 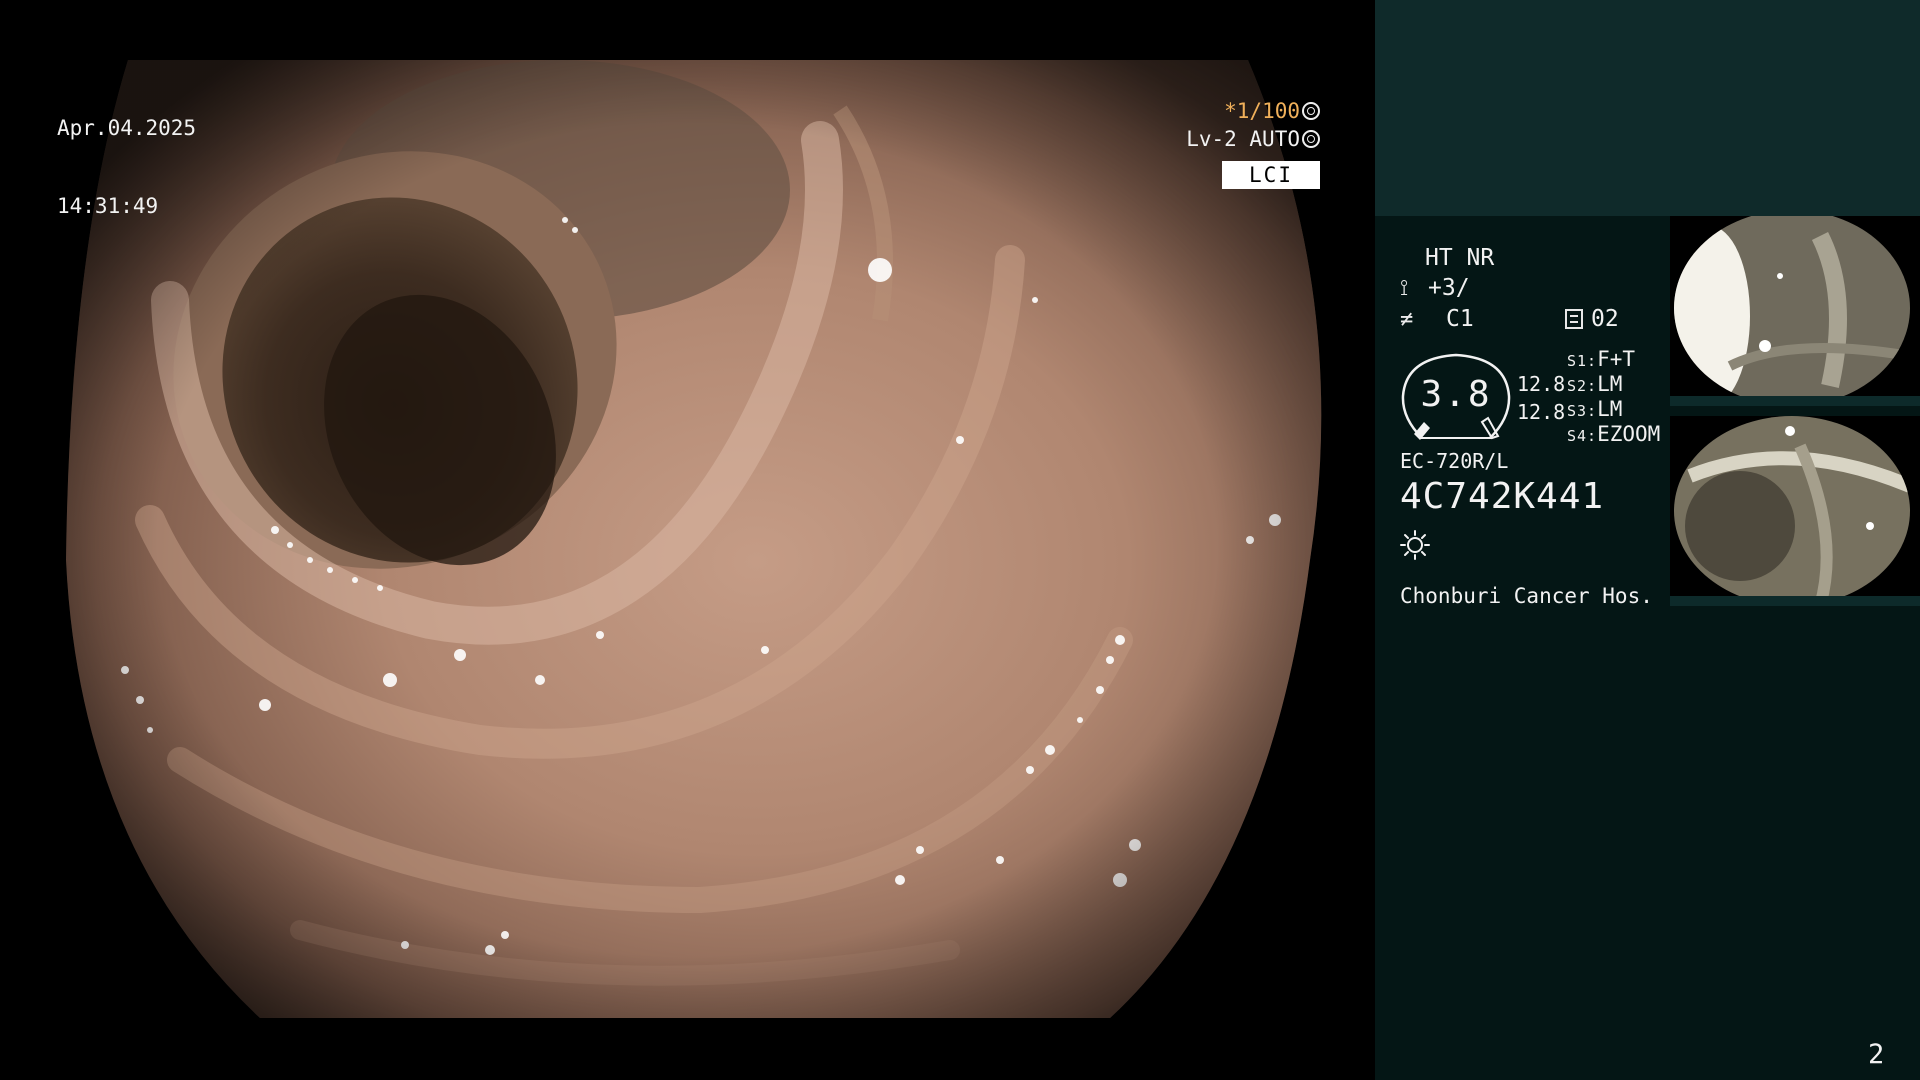 I want to click on memory-setting: 02, so click(x=1592, y=319).